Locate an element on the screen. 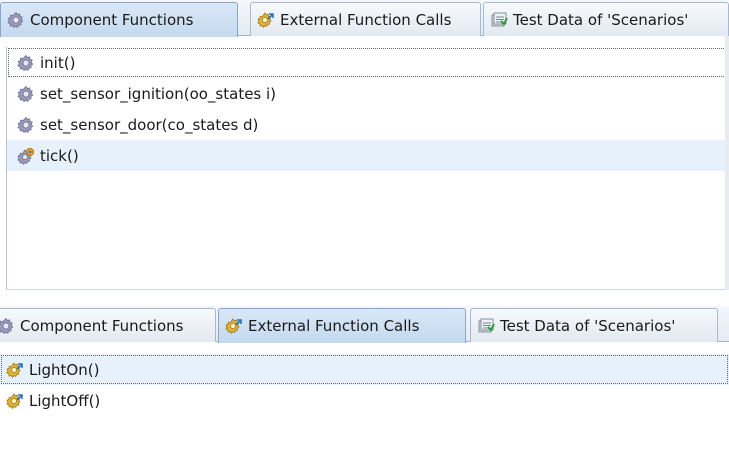  function-label: init() is located at coordinates (58, 62).